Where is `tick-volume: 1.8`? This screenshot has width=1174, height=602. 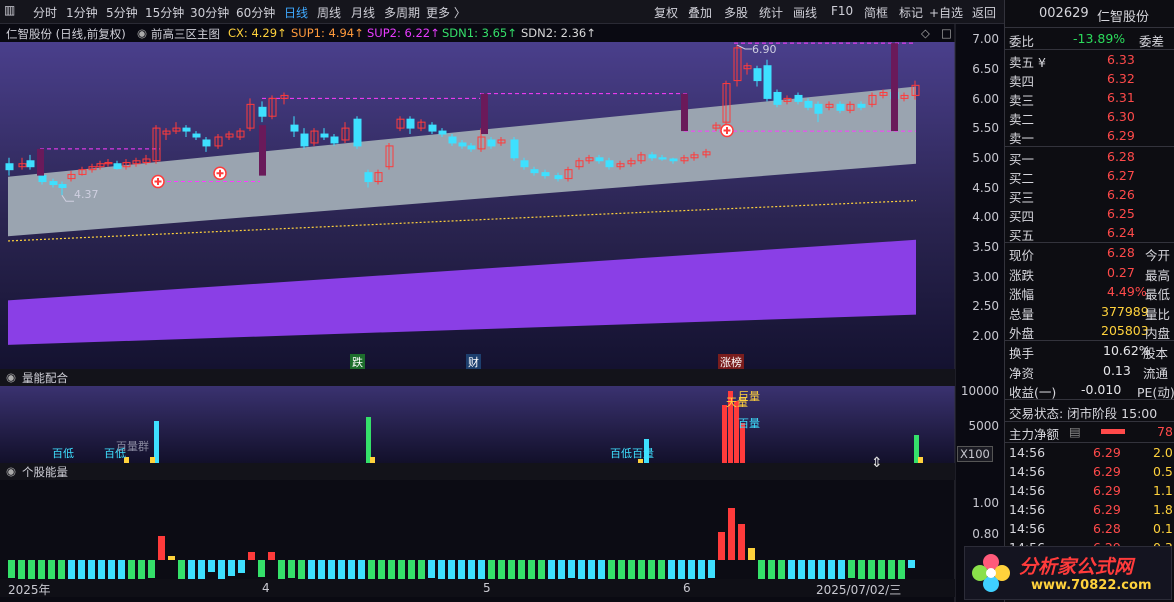
tick-volume: 1.8 is located at coordinates (1163, 509).